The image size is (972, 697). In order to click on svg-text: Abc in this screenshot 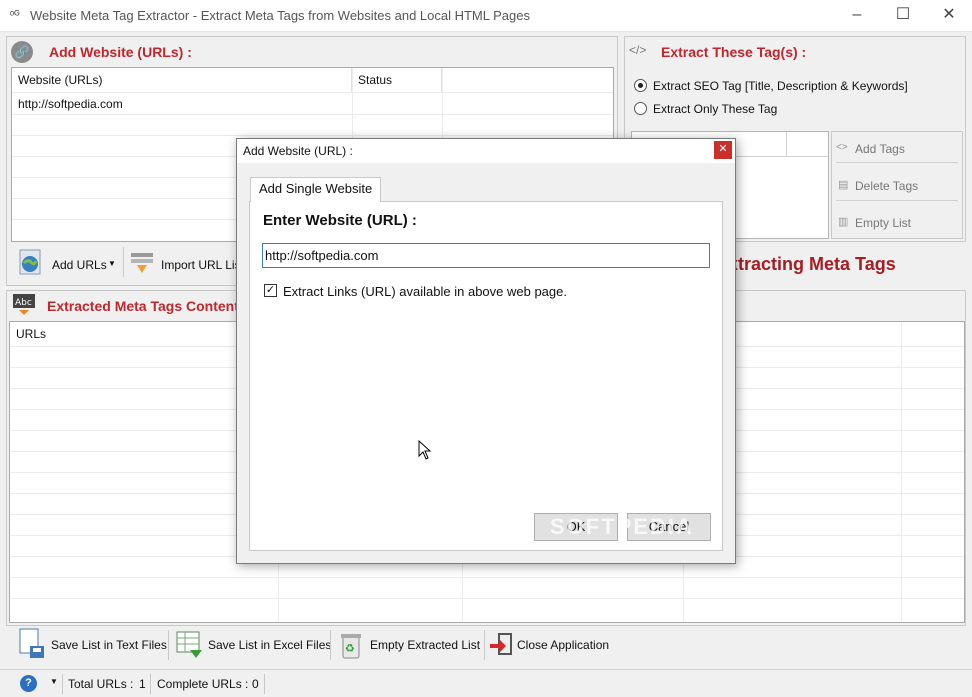, I will do `click(23, 303)`.